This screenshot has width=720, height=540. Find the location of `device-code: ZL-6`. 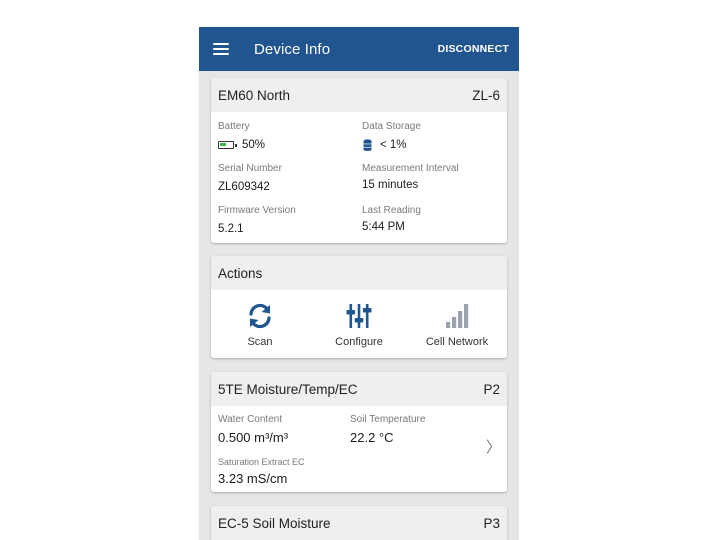

device-code: ZL-6 is located at coordinates (486, 95).